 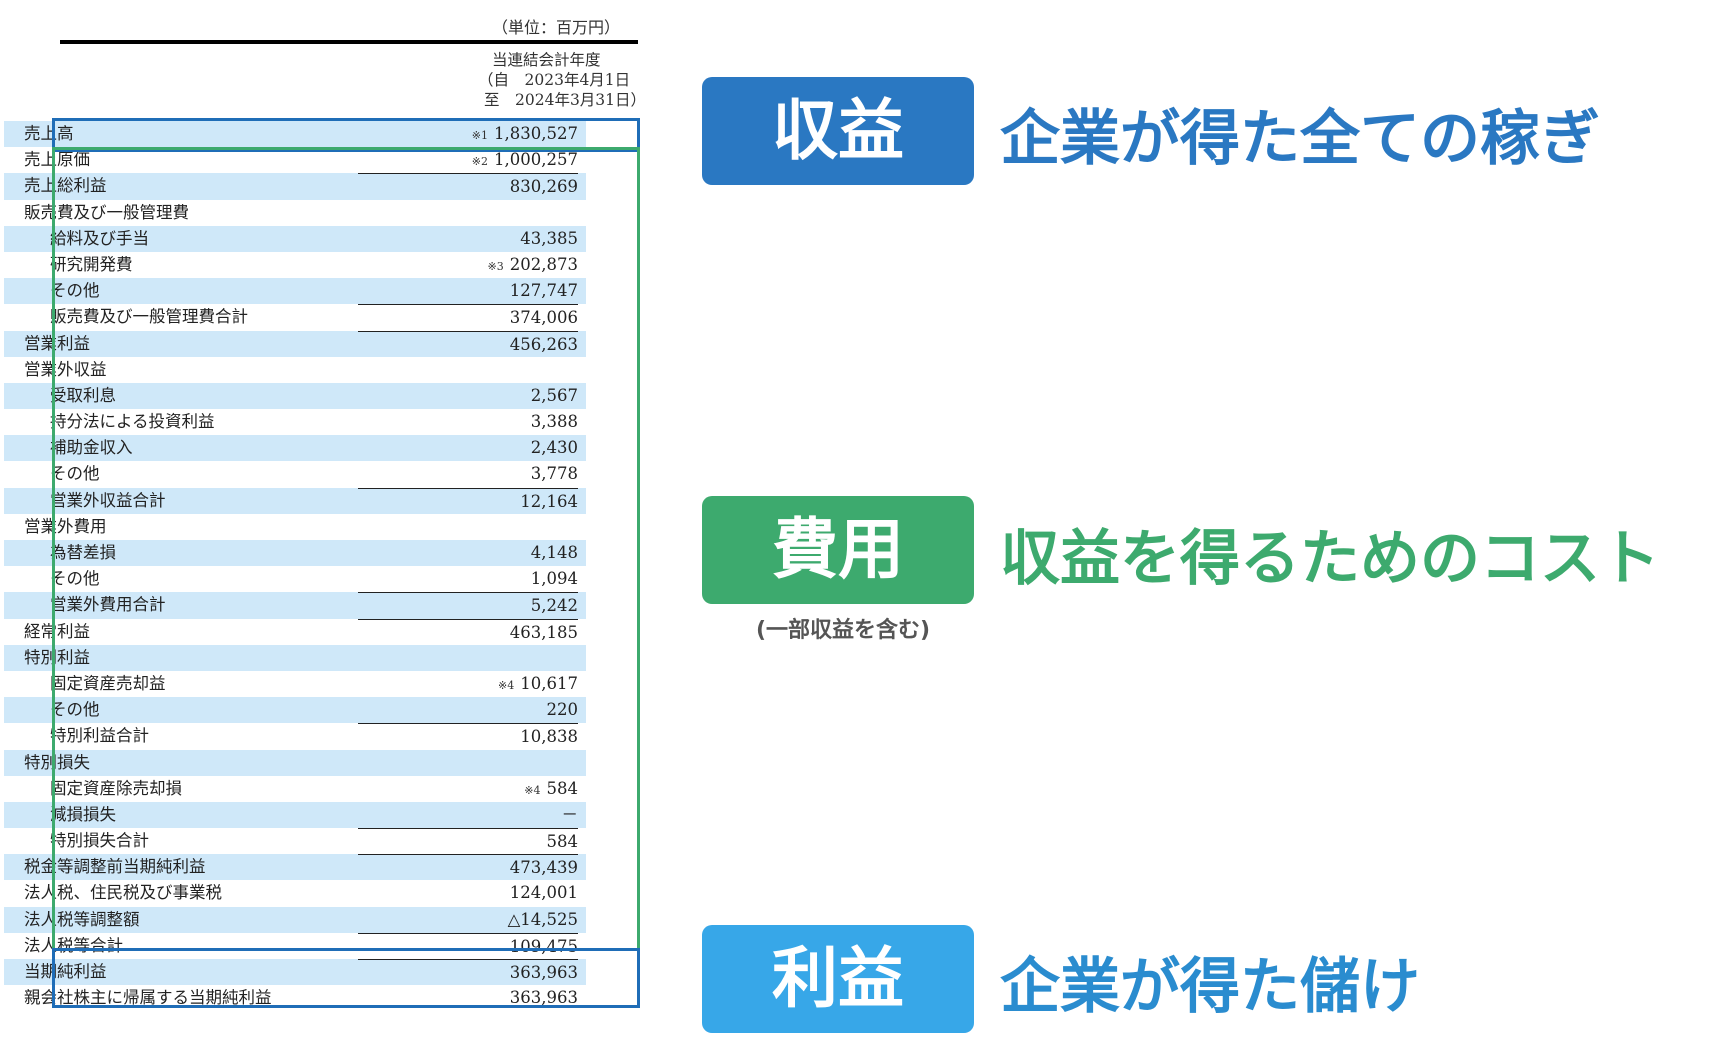 I want to click on row-value: 5,242, so click(x=554, y=606).